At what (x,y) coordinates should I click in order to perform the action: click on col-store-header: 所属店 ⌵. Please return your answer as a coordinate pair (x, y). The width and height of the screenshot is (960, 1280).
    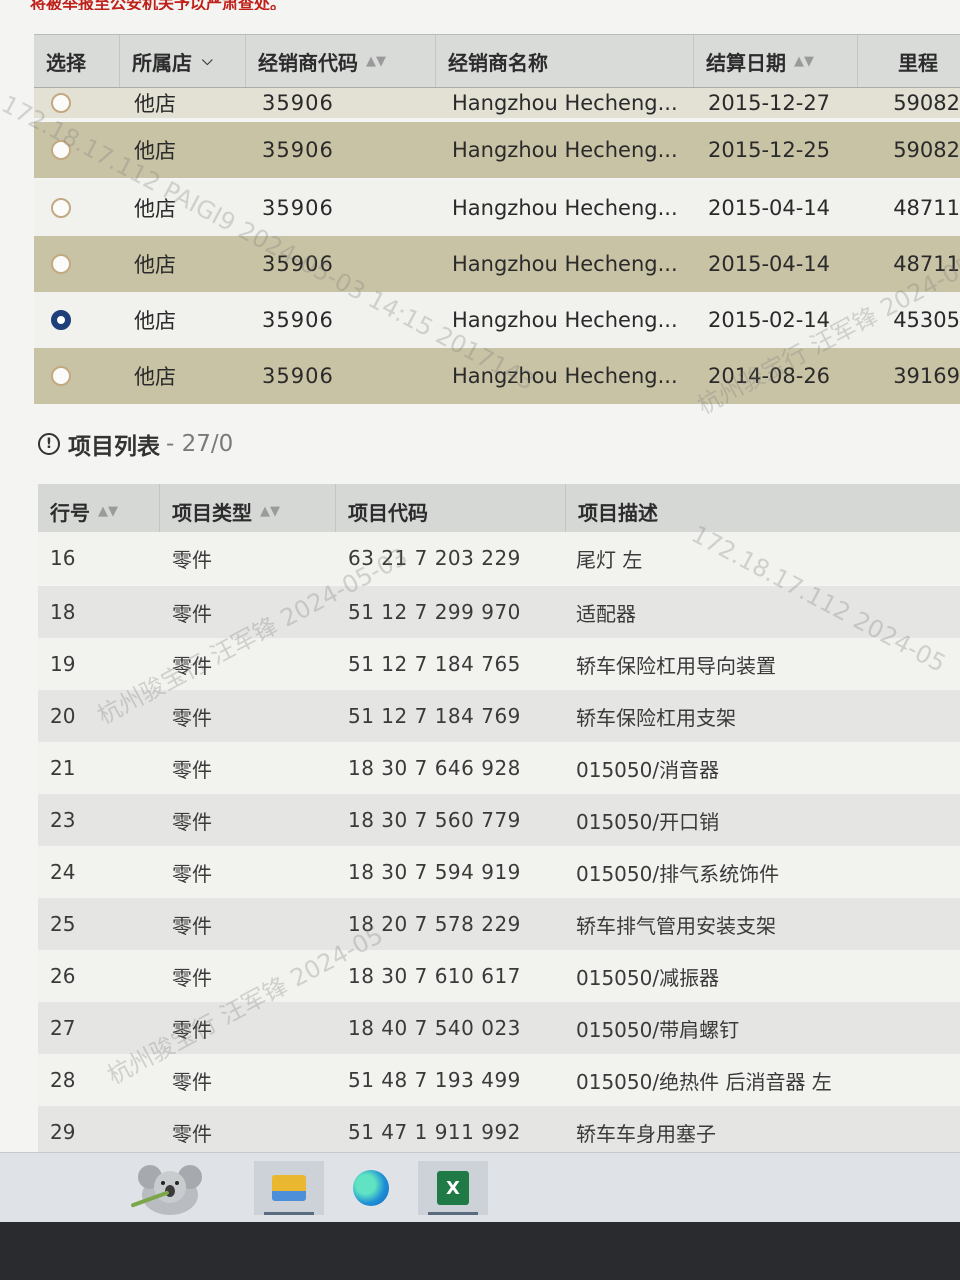
    Looking at the image, I should click on (183, 61).